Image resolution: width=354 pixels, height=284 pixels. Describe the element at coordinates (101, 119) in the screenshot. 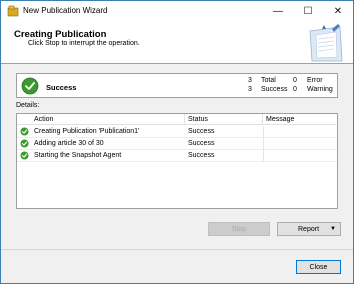

I see `column-header-action: Action` at that location.